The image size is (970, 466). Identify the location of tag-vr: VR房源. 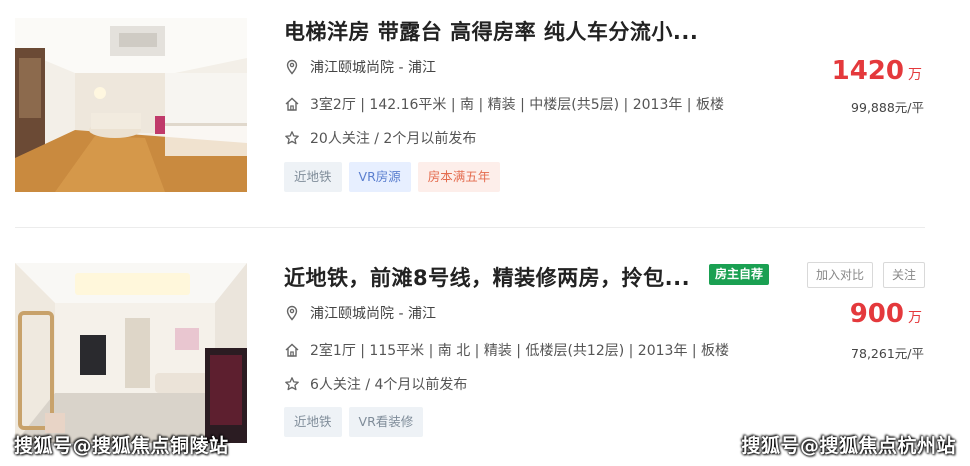
(379, 177).